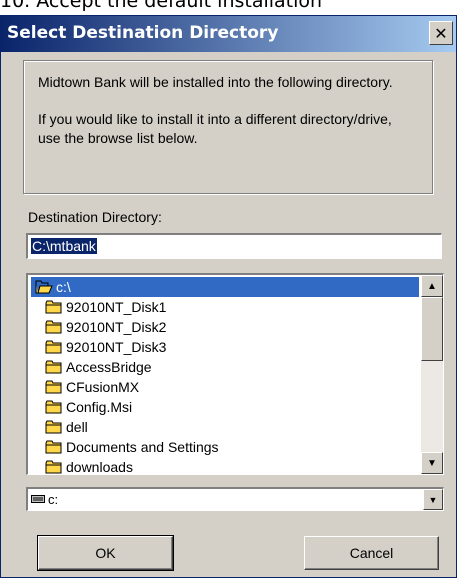 The width and height of the screenshot is (457, 578). I want to click on close-button: ✕, so click(441, 33).